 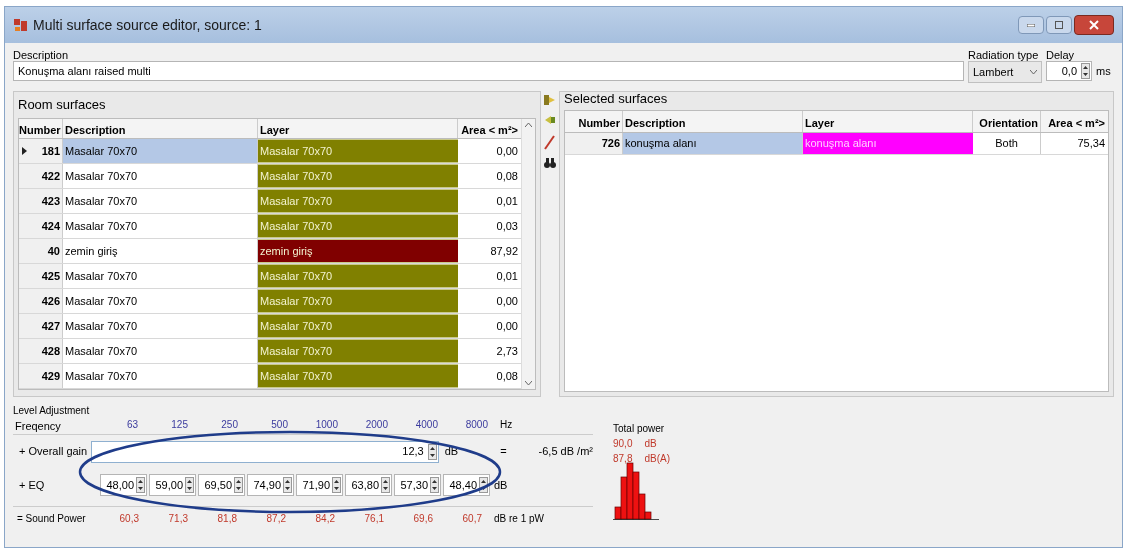 What do you see at coordinates (41, 351) in the screenshot?
I see `row-header: 428` at bounding box center [41, 351].